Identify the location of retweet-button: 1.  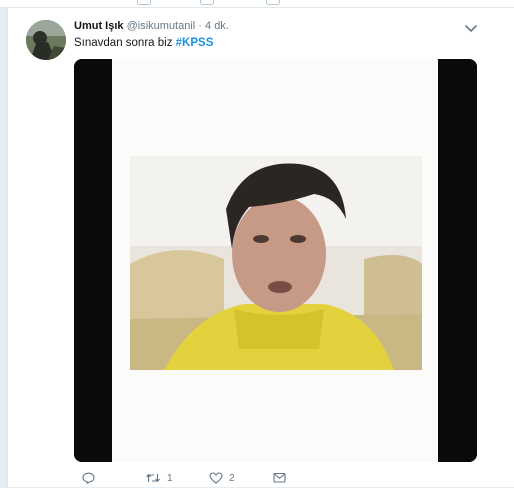
(159, 478).